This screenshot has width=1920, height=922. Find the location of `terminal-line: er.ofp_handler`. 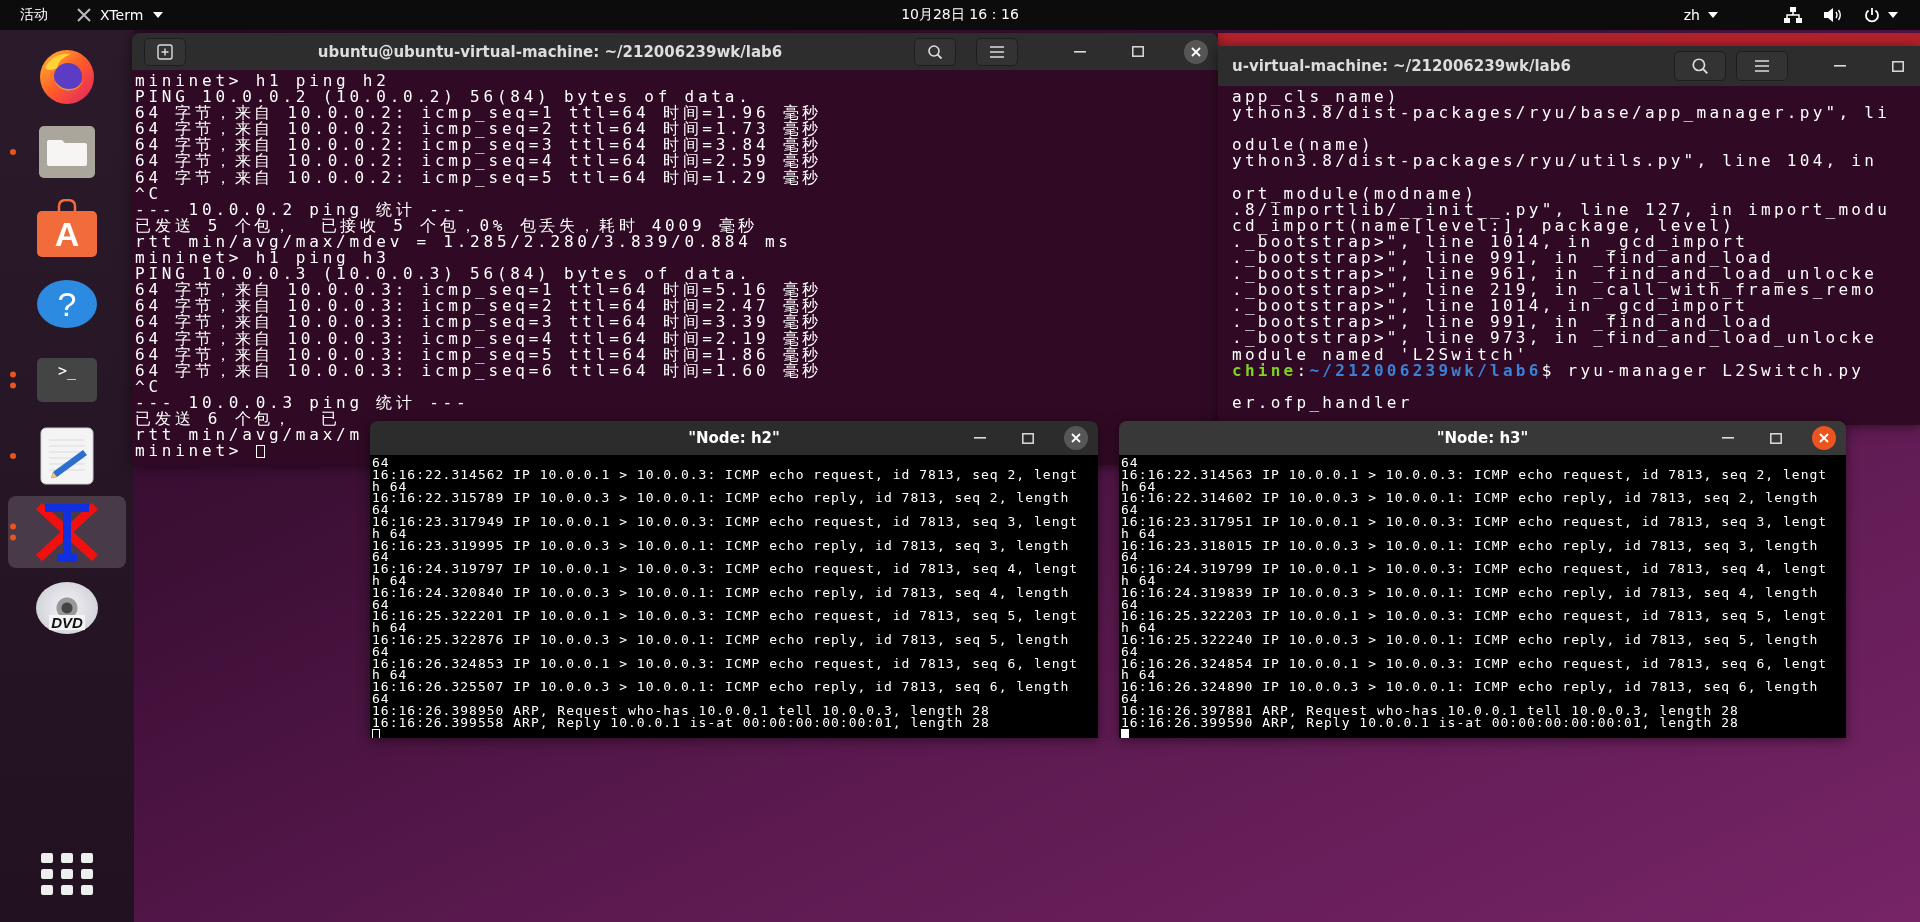

terminal-line: er.ofp_handler is located at coordinates (1322, 402).